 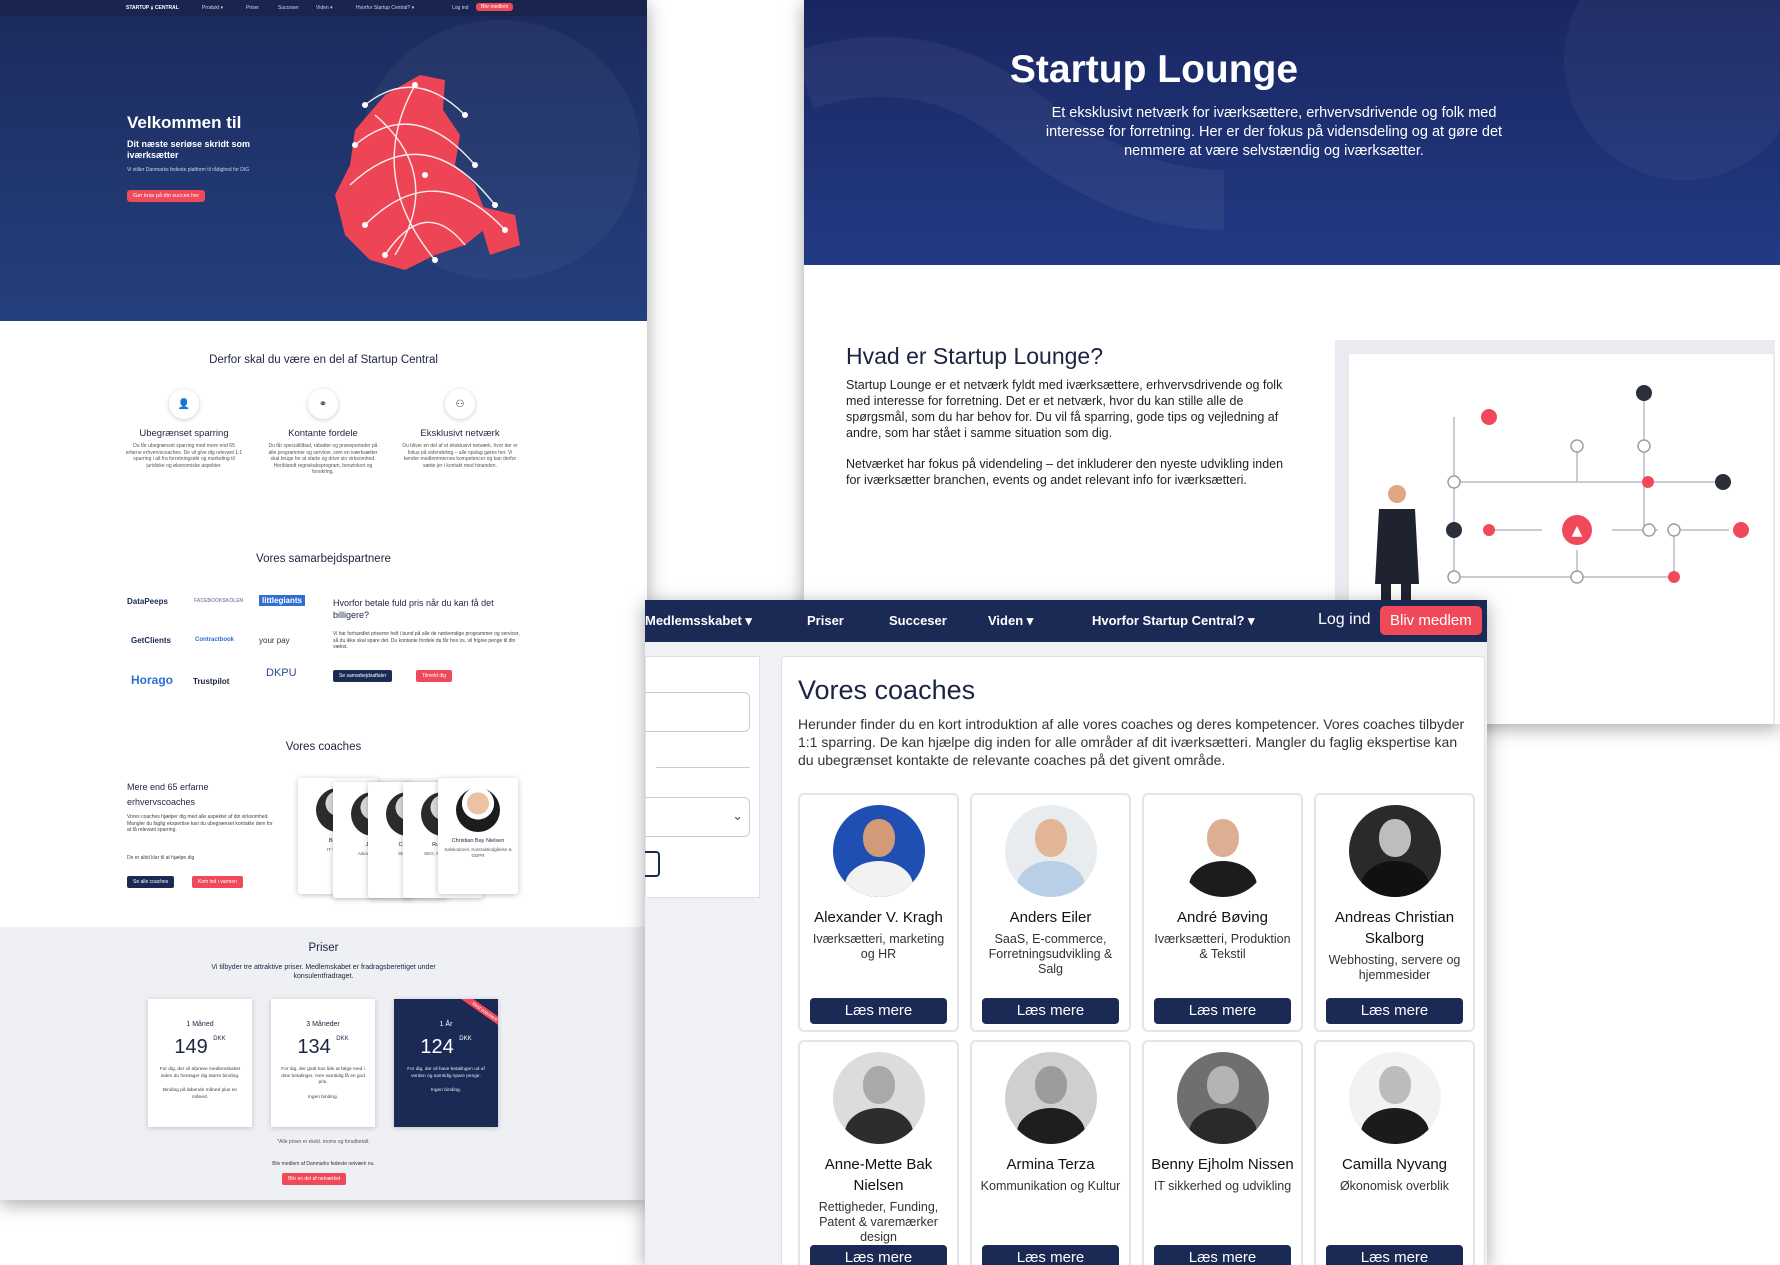 What do you see at coordinates (460, 404) in the screenshot?
I see `network-icon: ⚇` at bounding box center [460, 404].